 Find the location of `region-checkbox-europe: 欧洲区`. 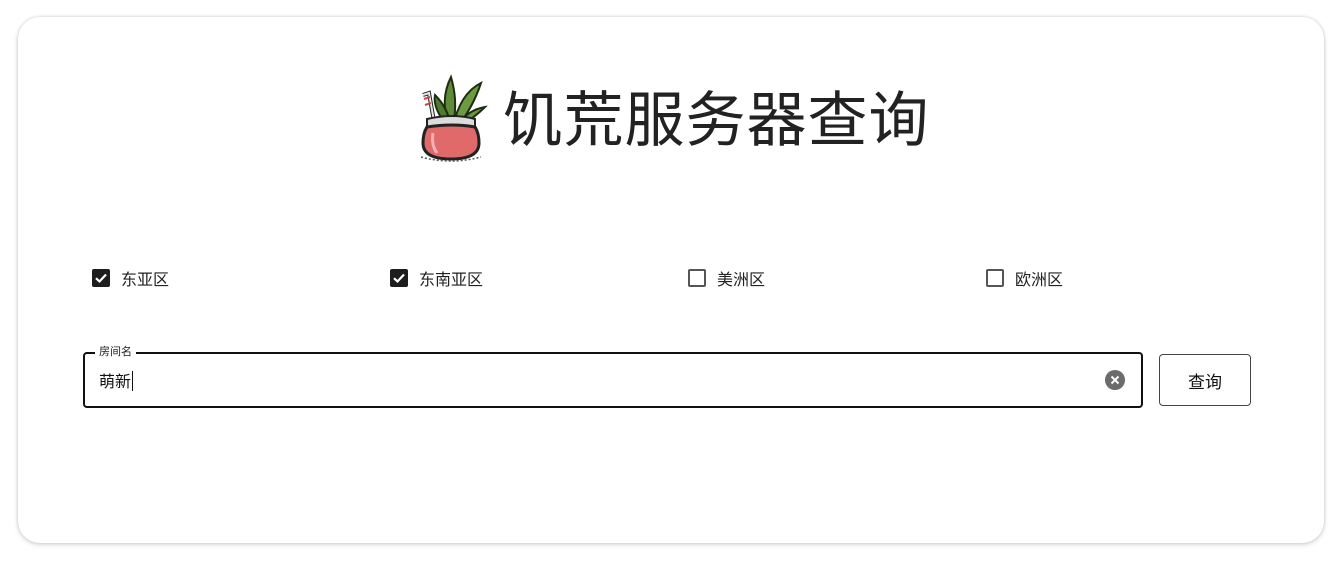

region-checkbox-europe: 欧洲区 is located at coordinates (1024, 278).